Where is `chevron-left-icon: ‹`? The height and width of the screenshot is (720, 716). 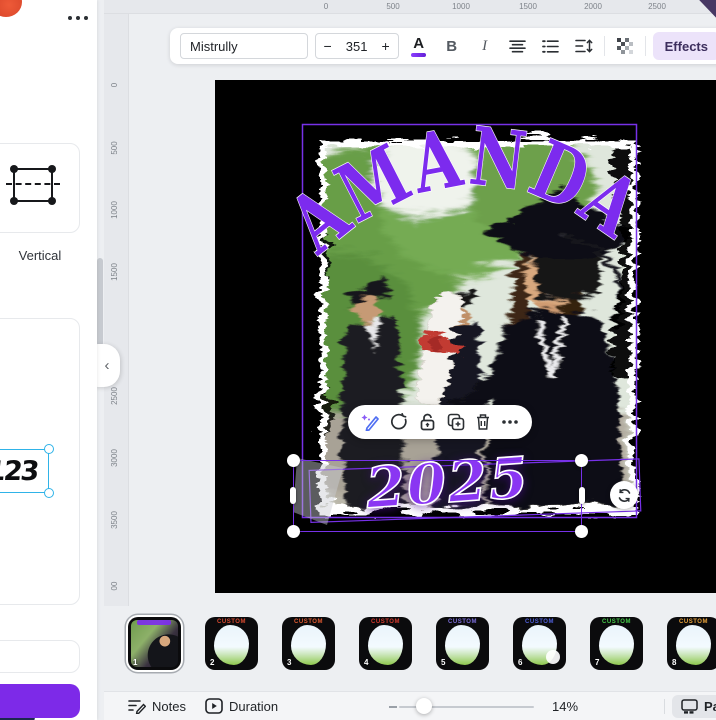 chevron-left-icon: ‹ is located at coordinates (107, 365).